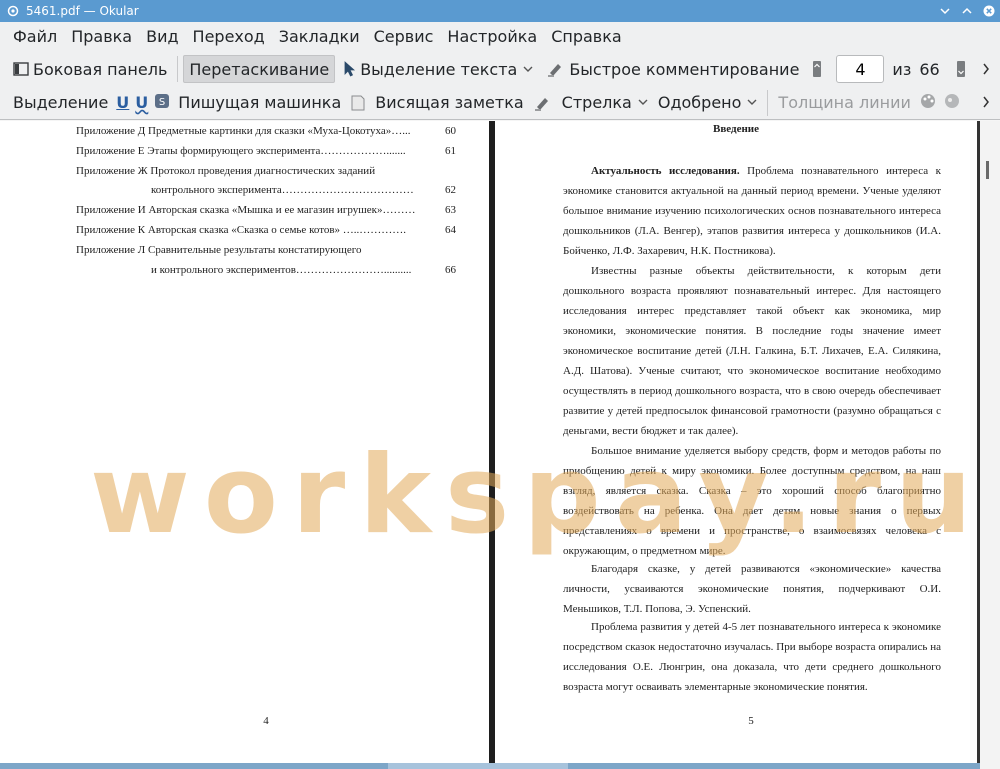 The image size is (1000, 769). Describe the element at coordinates (990, 445) in the screenshot. I see `vertical-scrollbar` at that location.